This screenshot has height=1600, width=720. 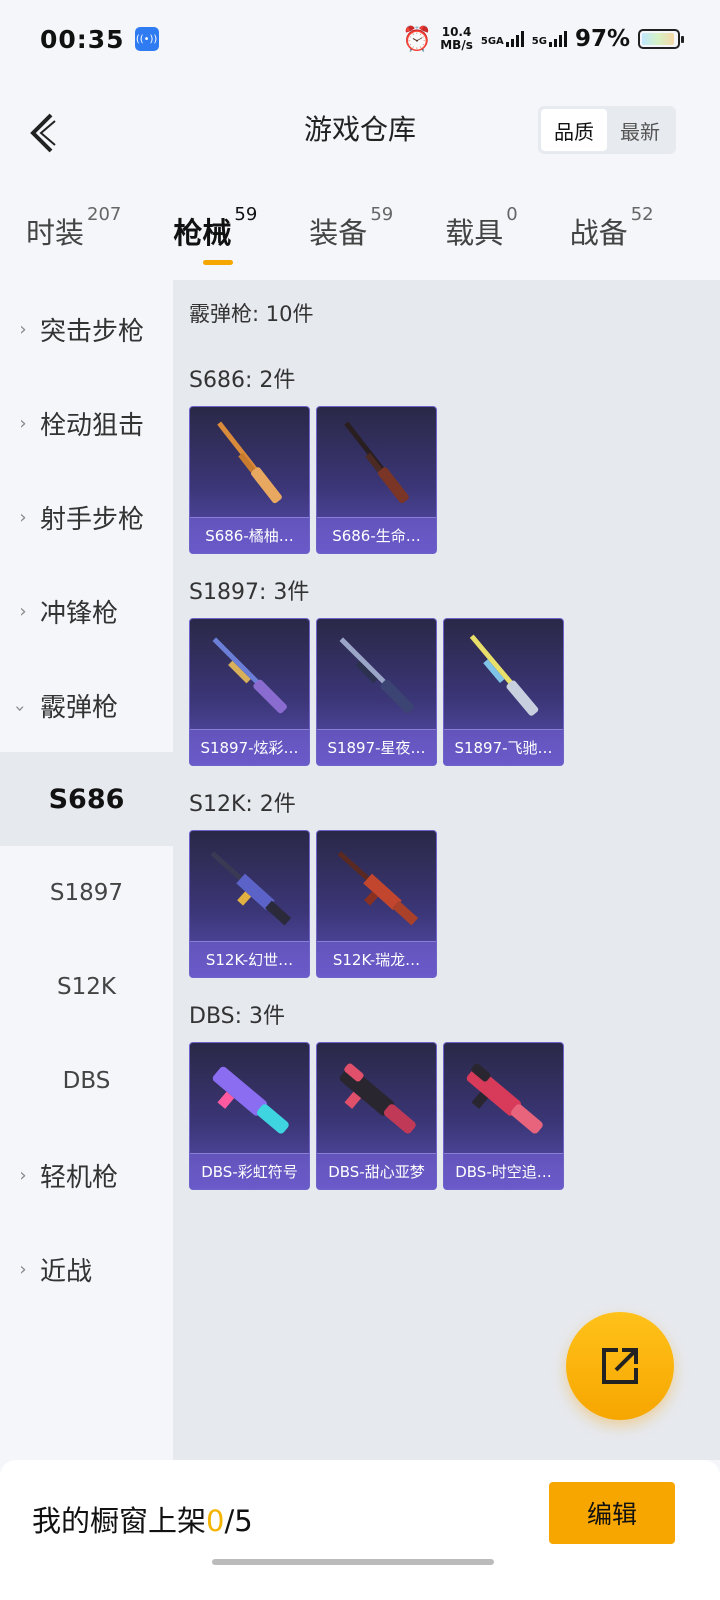 I want to click on sort-newest-button: 最新, so click(x=640, y=130).